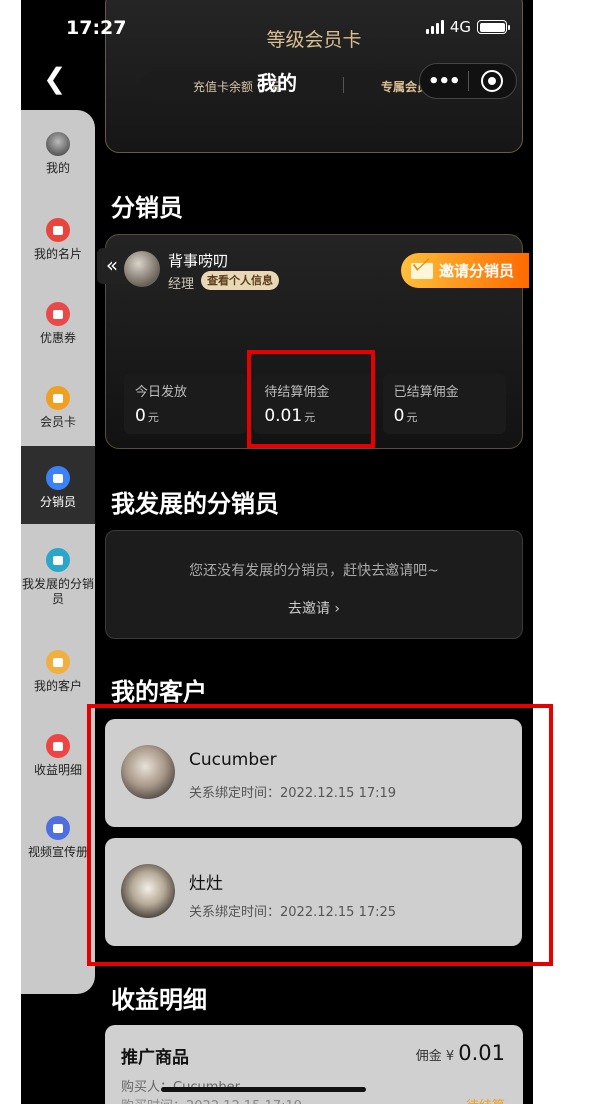  What do you see at coordinates (314, 584) in the screenshot?
I see `developed-empty-card: 您还没有发展的分销员，赶快去邀请吧~ 去邀请 ›` at bounding box center [314, 584].